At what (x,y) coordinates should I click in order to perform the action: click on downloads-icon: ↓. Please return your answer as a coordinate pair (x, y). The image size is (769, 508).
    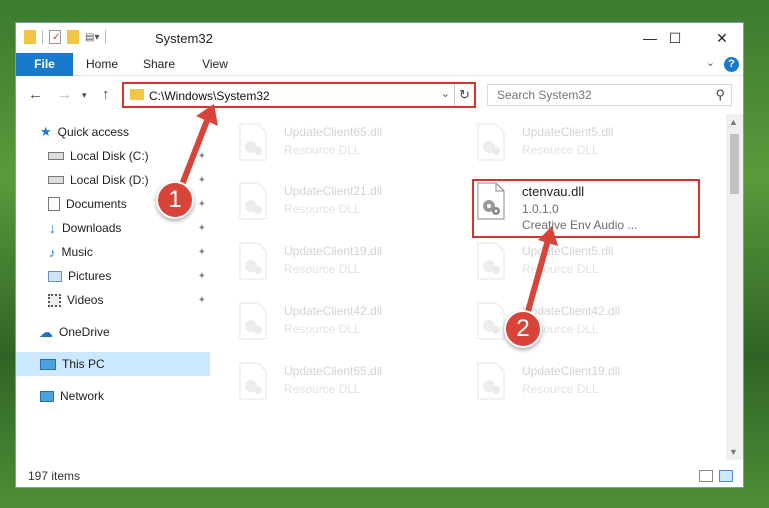
    Looking at the image, I should click on (52, 228).